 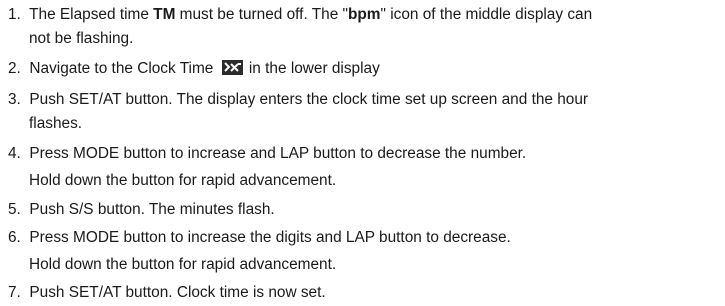 What do you see at coordinates (56, 123) in the screenshot?
I see `step-3-continuation: flashes.` at bounding box center [56, 123].